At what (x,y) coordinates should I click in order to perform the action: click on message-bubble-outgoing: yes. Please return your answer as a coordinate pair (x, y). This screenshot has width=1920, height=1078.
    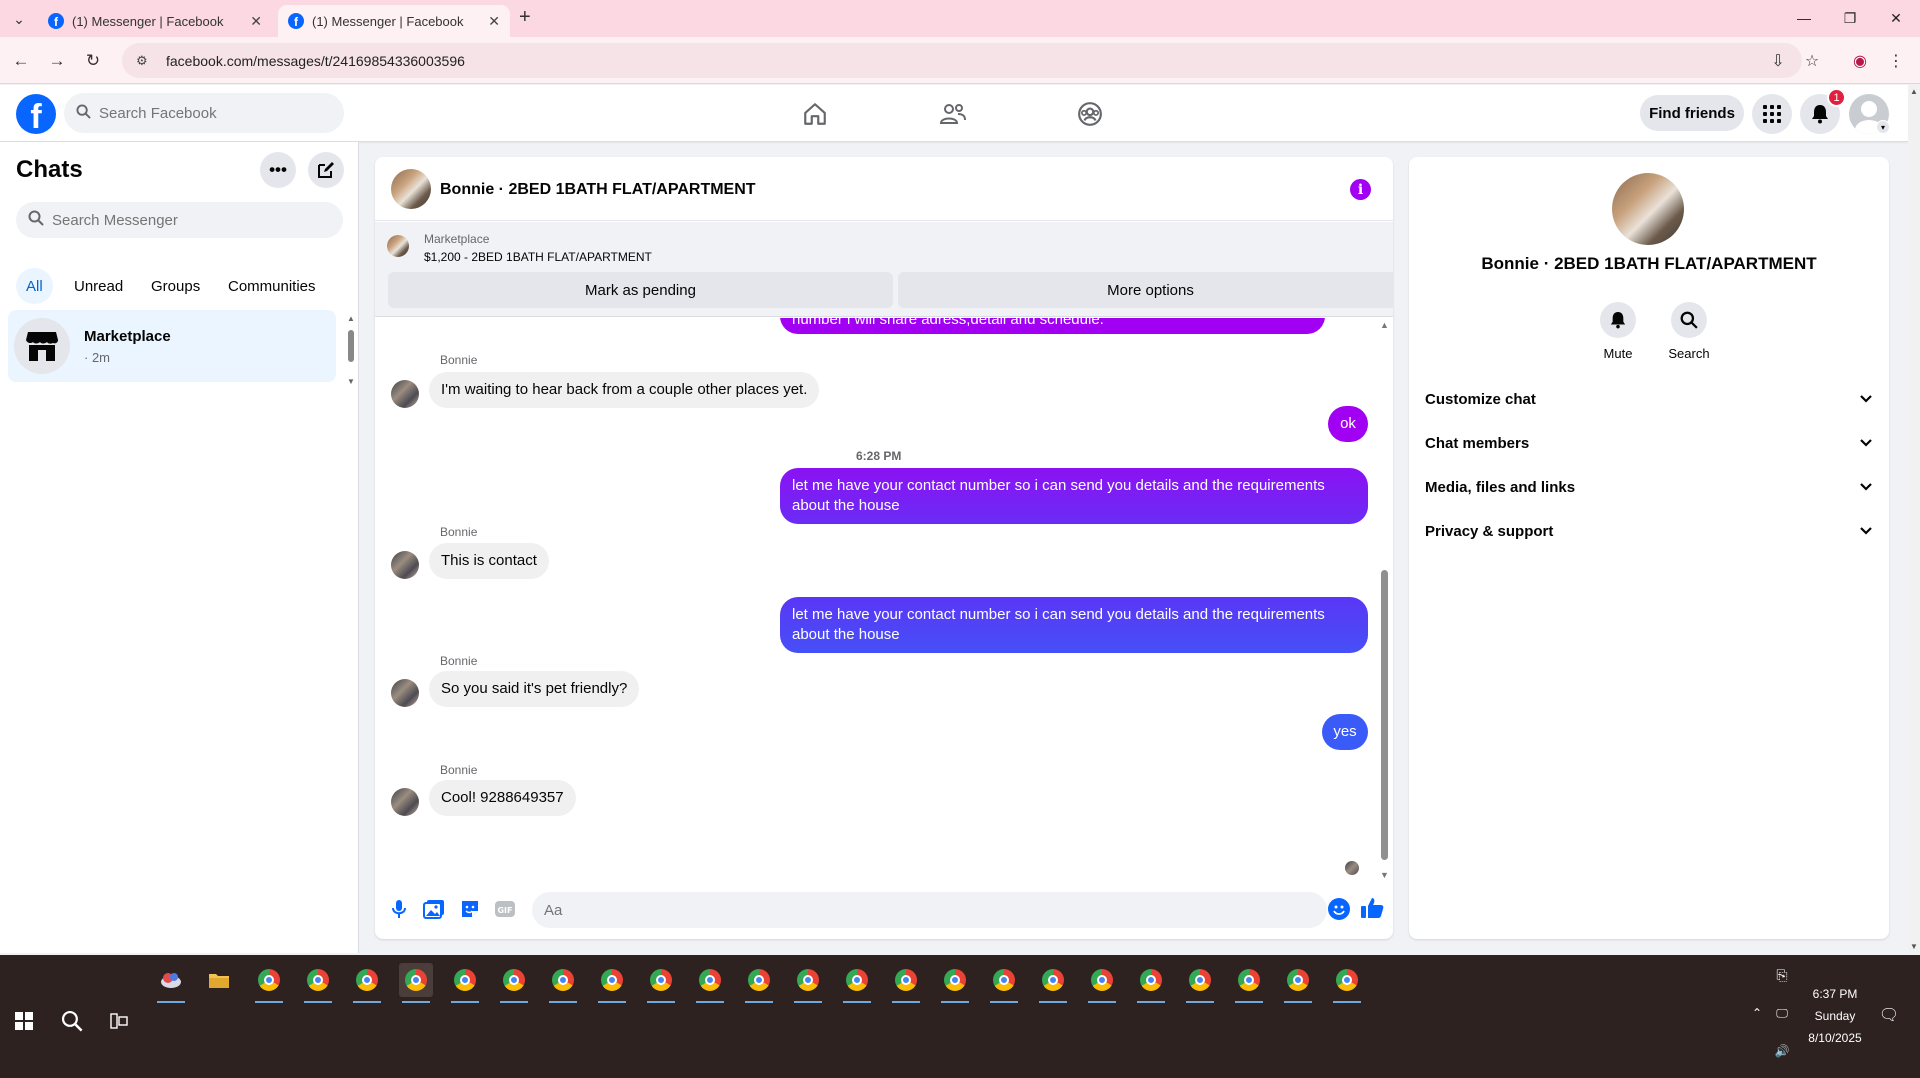
    Looking at the image, I should click on (1345, 732).